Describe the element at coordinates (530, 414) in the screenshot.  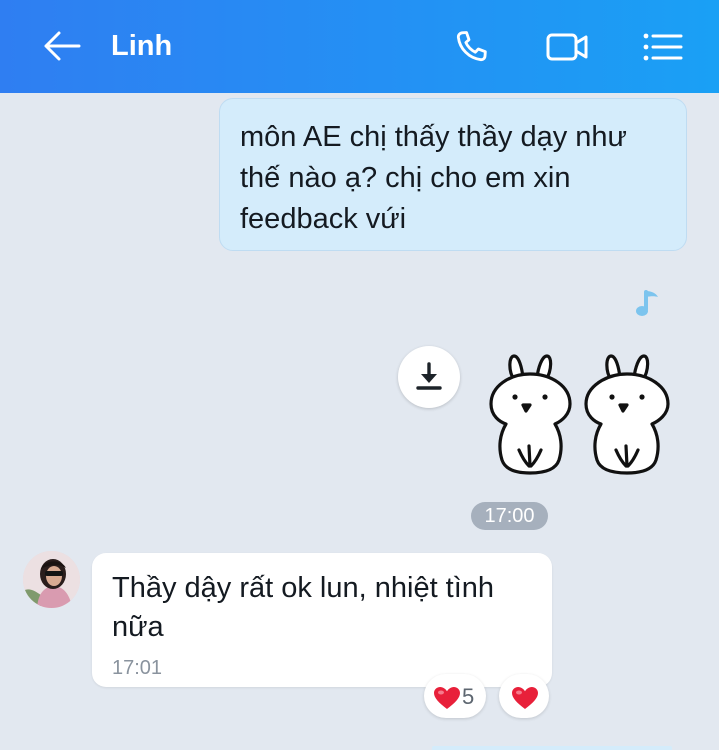
I see `rabbit-sticker-left` at that location.